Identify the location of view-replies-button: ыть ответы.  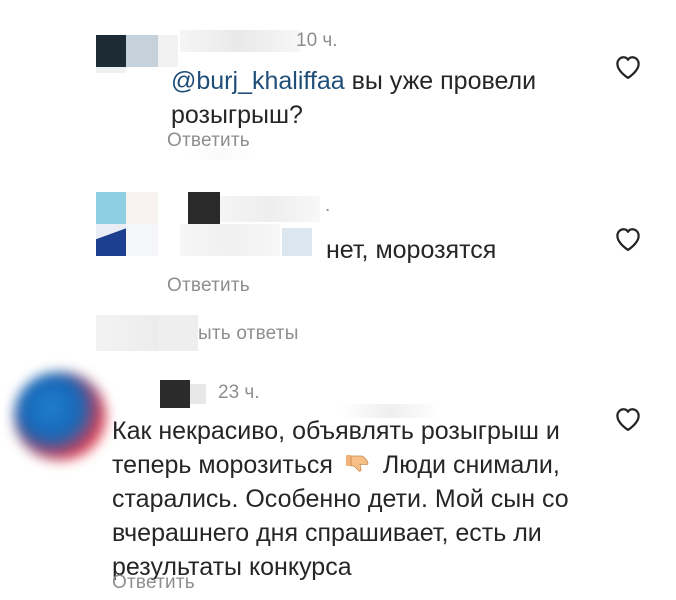
(248, 334).